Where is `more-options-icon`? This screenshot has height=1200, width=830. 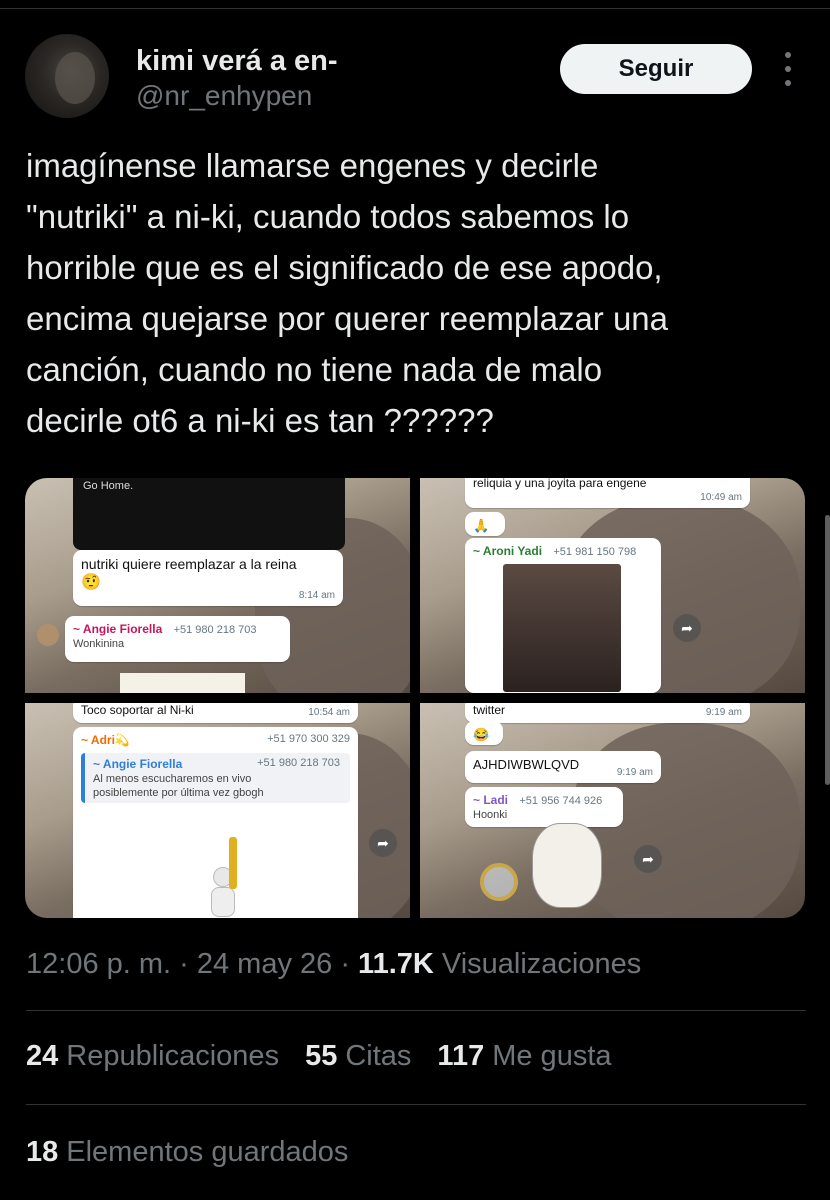 more-options-icon is located at coordinates (788, 69).